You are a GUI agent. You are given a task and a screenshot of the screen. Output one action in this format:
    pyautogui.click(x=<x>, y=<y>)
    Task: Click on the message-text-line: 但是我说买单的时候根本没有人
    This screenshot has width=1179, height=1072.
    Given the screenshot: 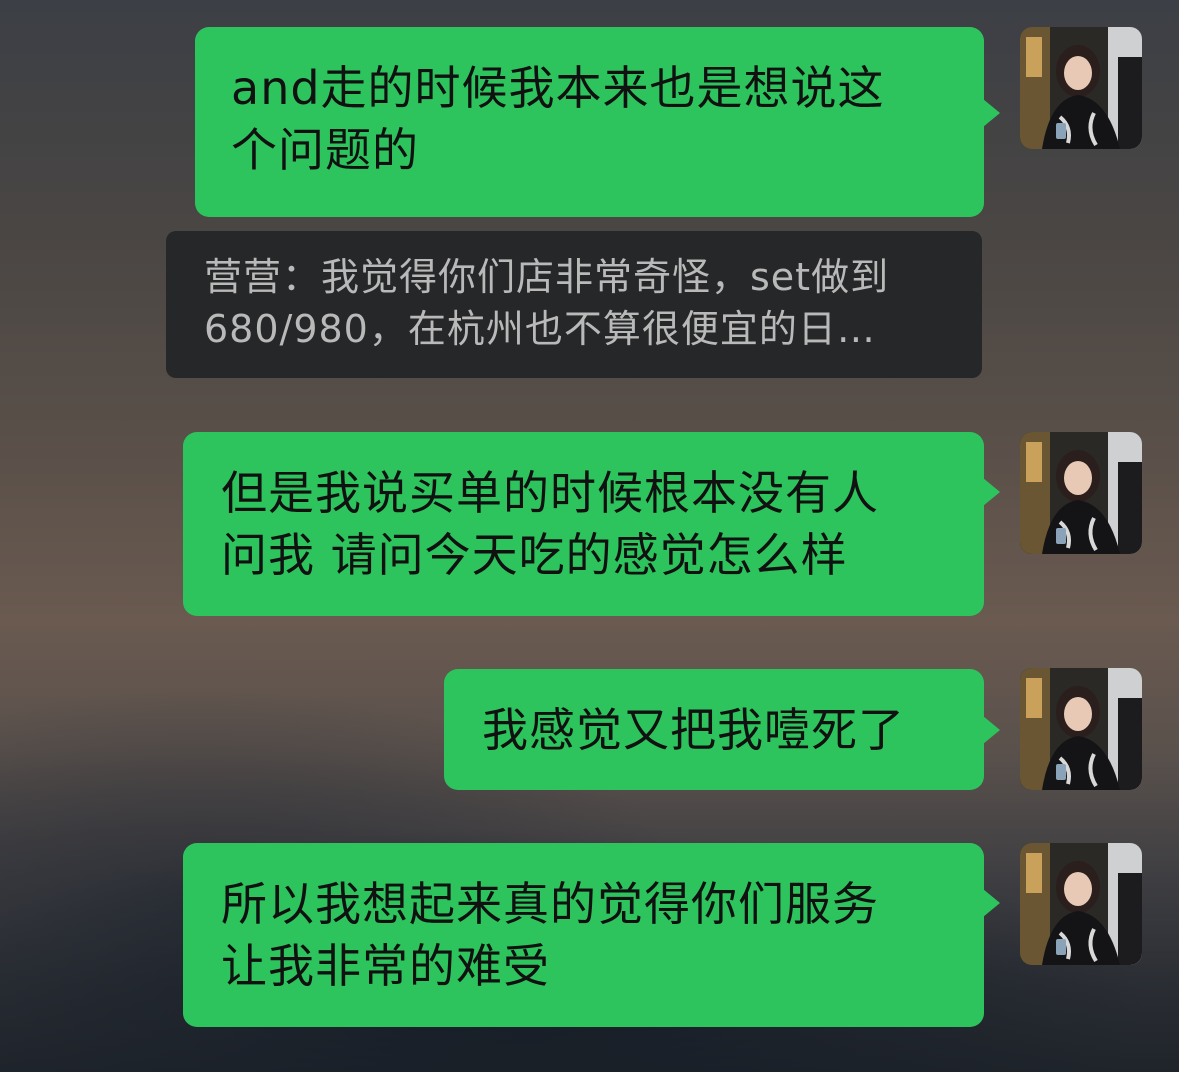 What is the action you would take?
    pyautogui.click(x=550, y=493)
    